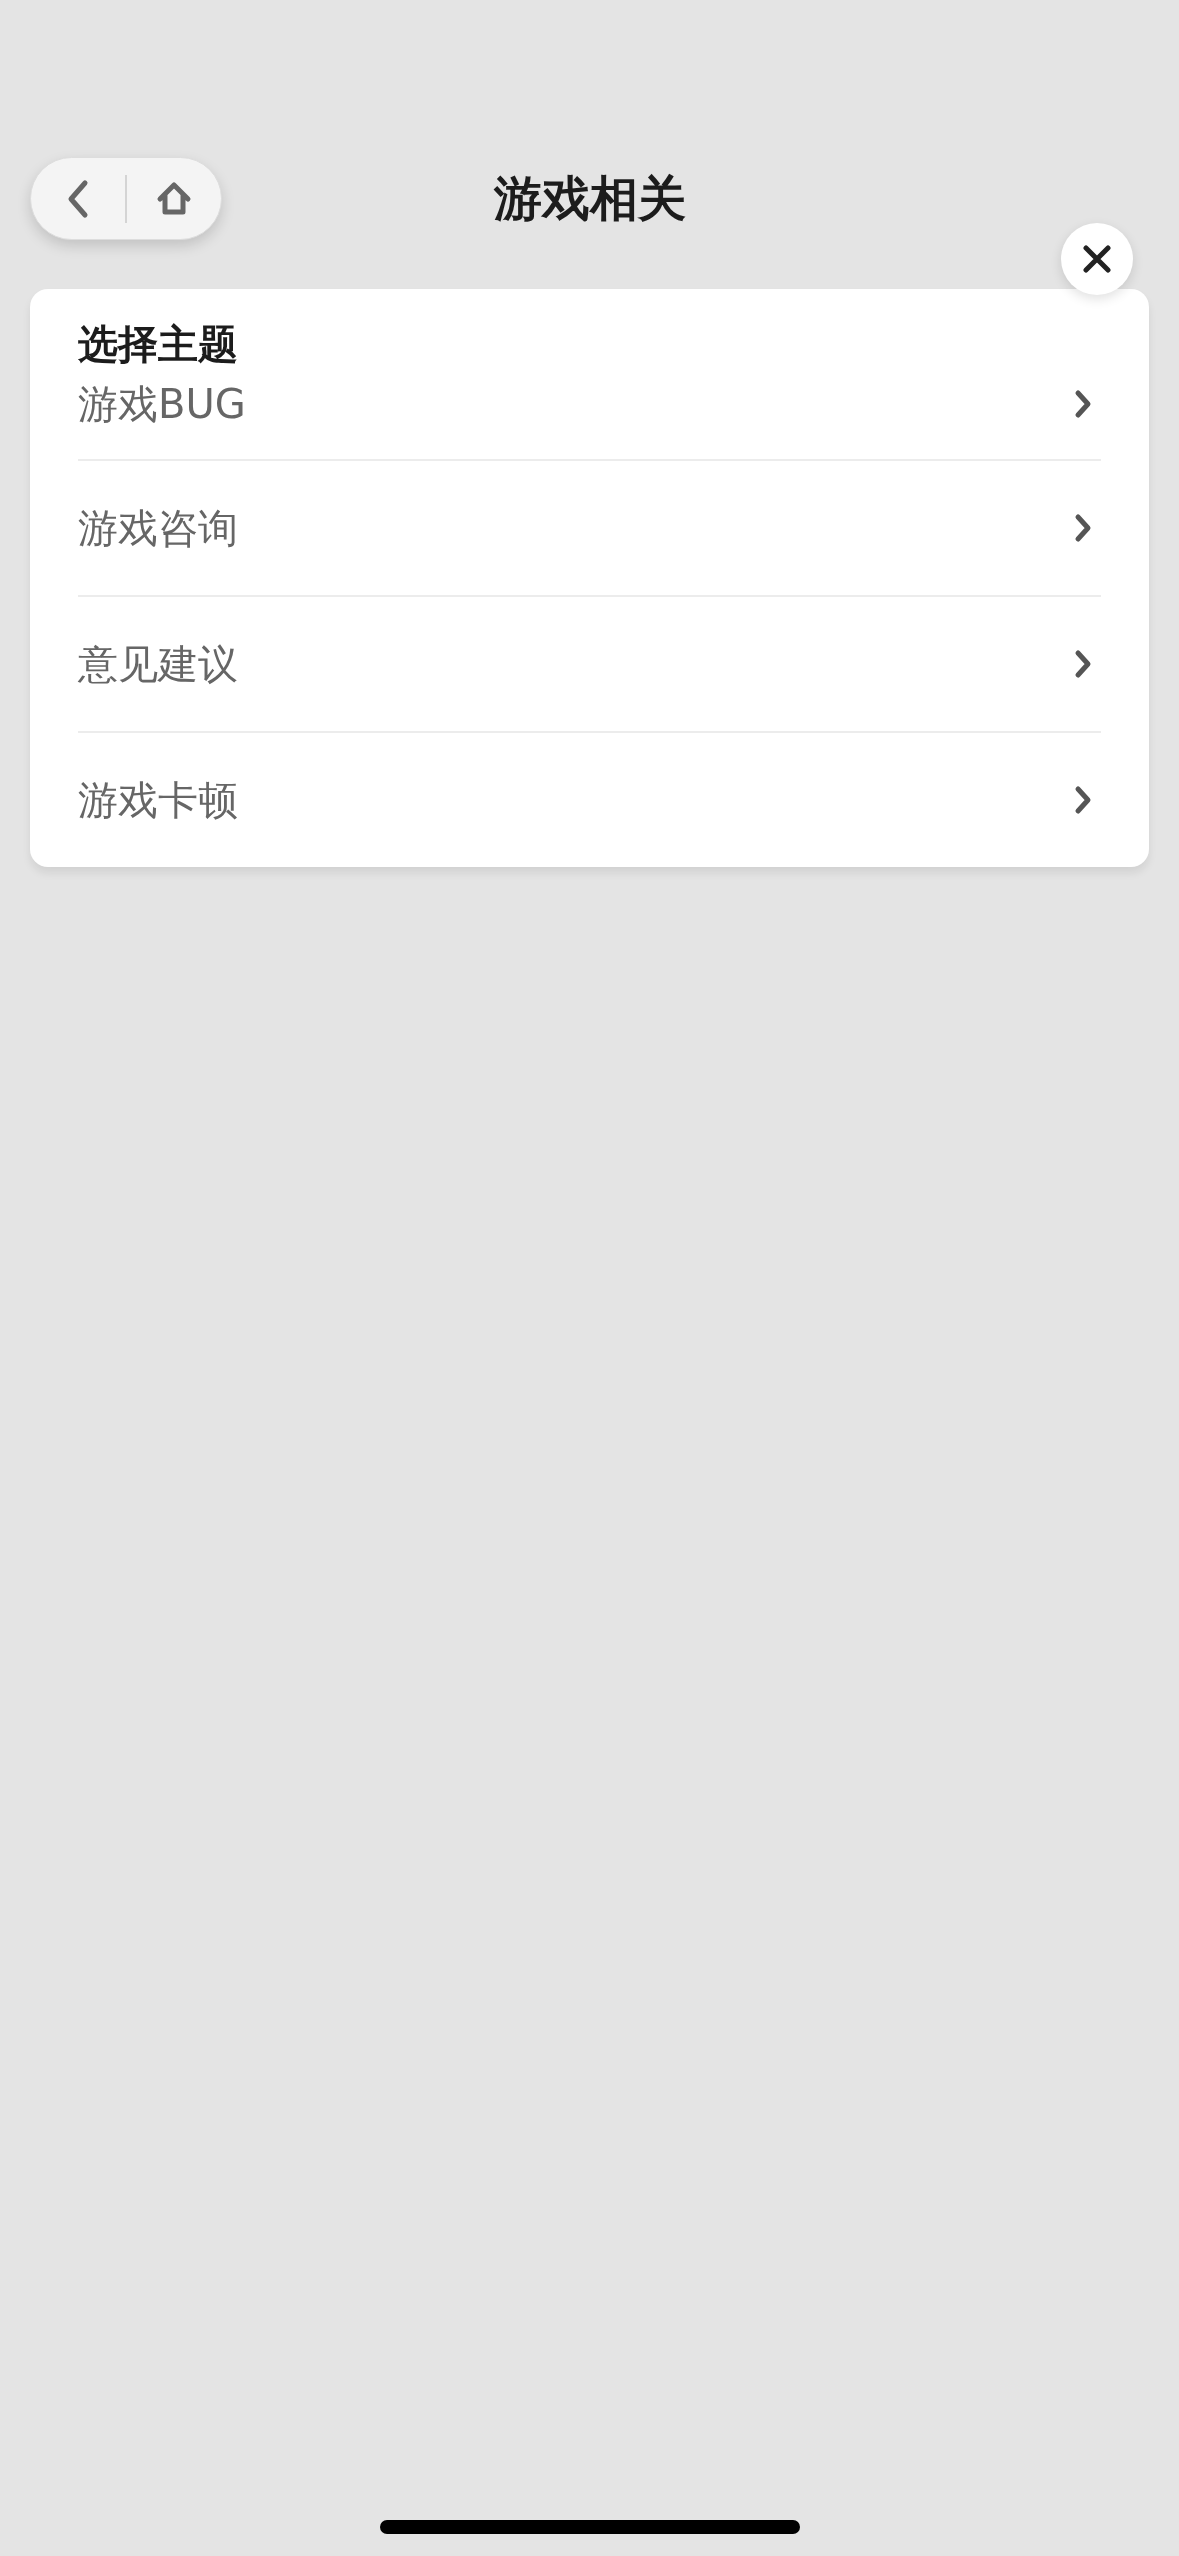 This screenshot has width=1179, height=2556. I want to click on close-button, so click(1097, 259).